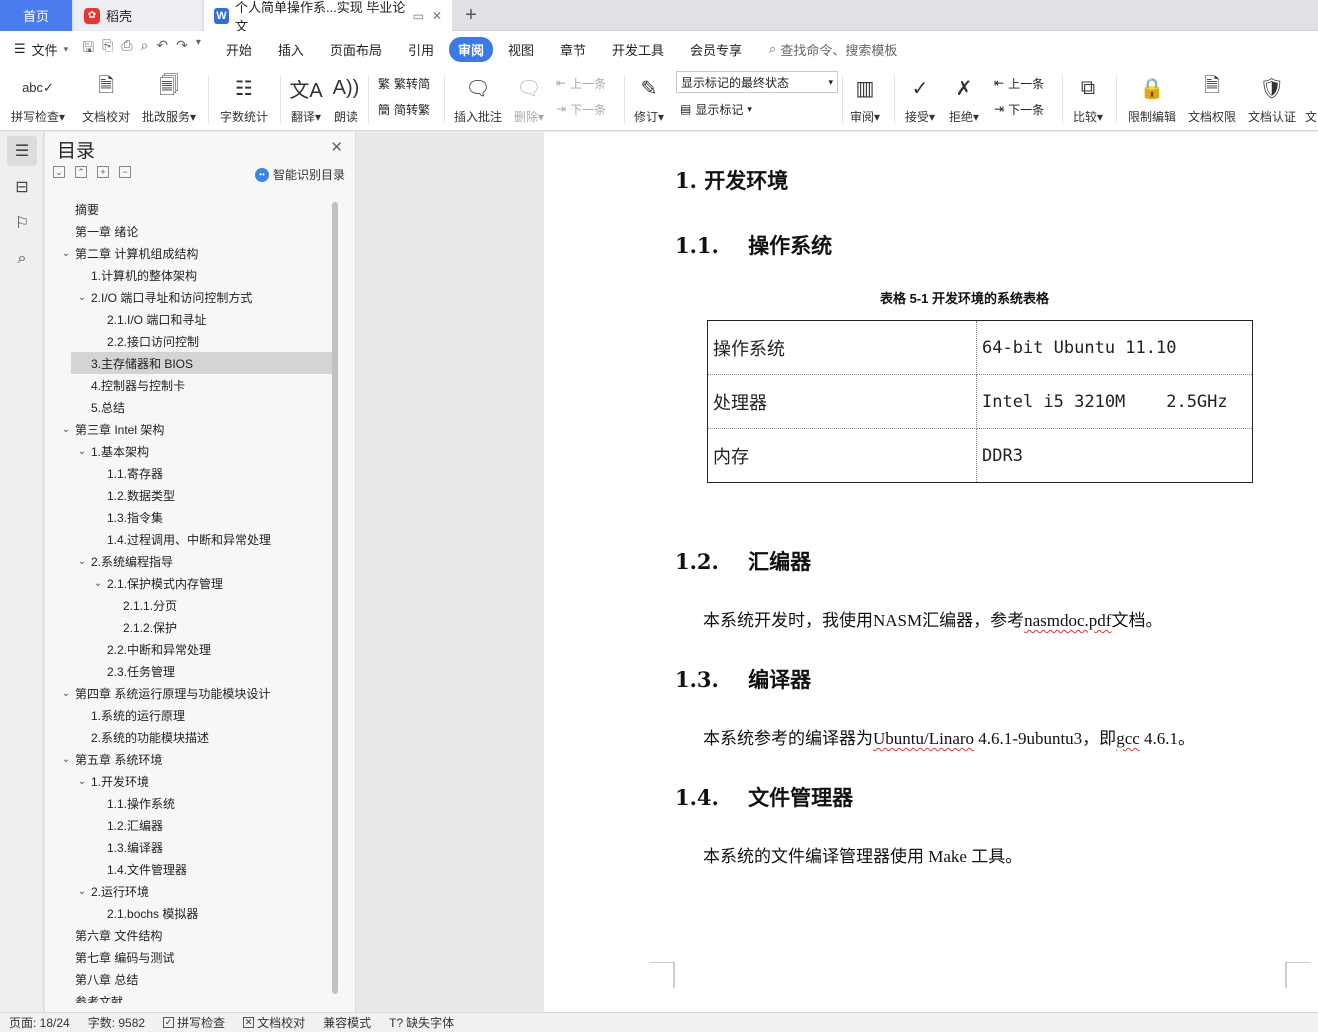  Describe the element at coordinates (39, 49) in the screenshot. I see `file-menu: ☰ 文件 ▾` at that location.